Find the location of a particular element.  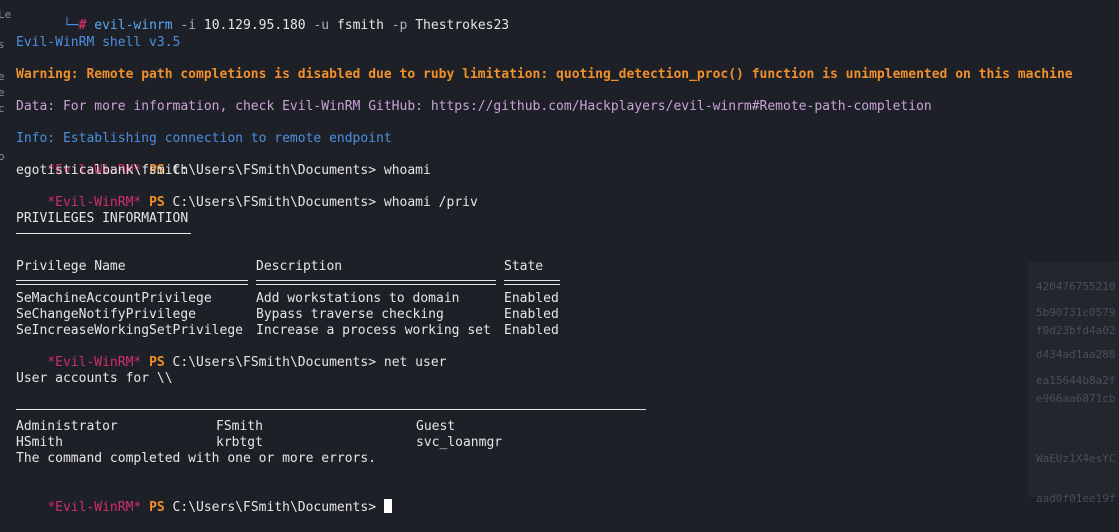

arg-ip: 10.129.95.180 is located at coordinates (254, 25).